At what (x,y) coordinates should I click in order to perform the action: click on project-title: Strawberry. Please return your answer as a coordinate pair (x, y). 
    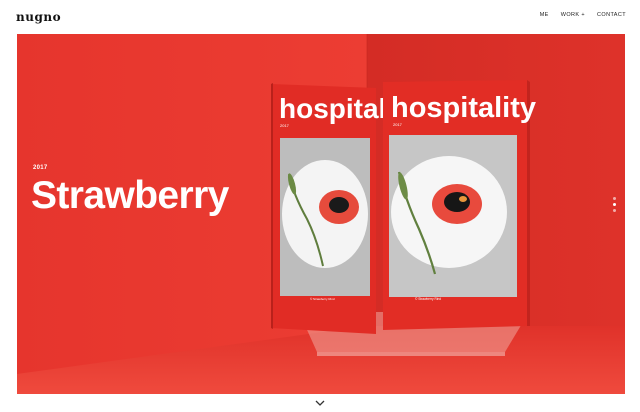
    Looking at the image, I should click on (130, 195).